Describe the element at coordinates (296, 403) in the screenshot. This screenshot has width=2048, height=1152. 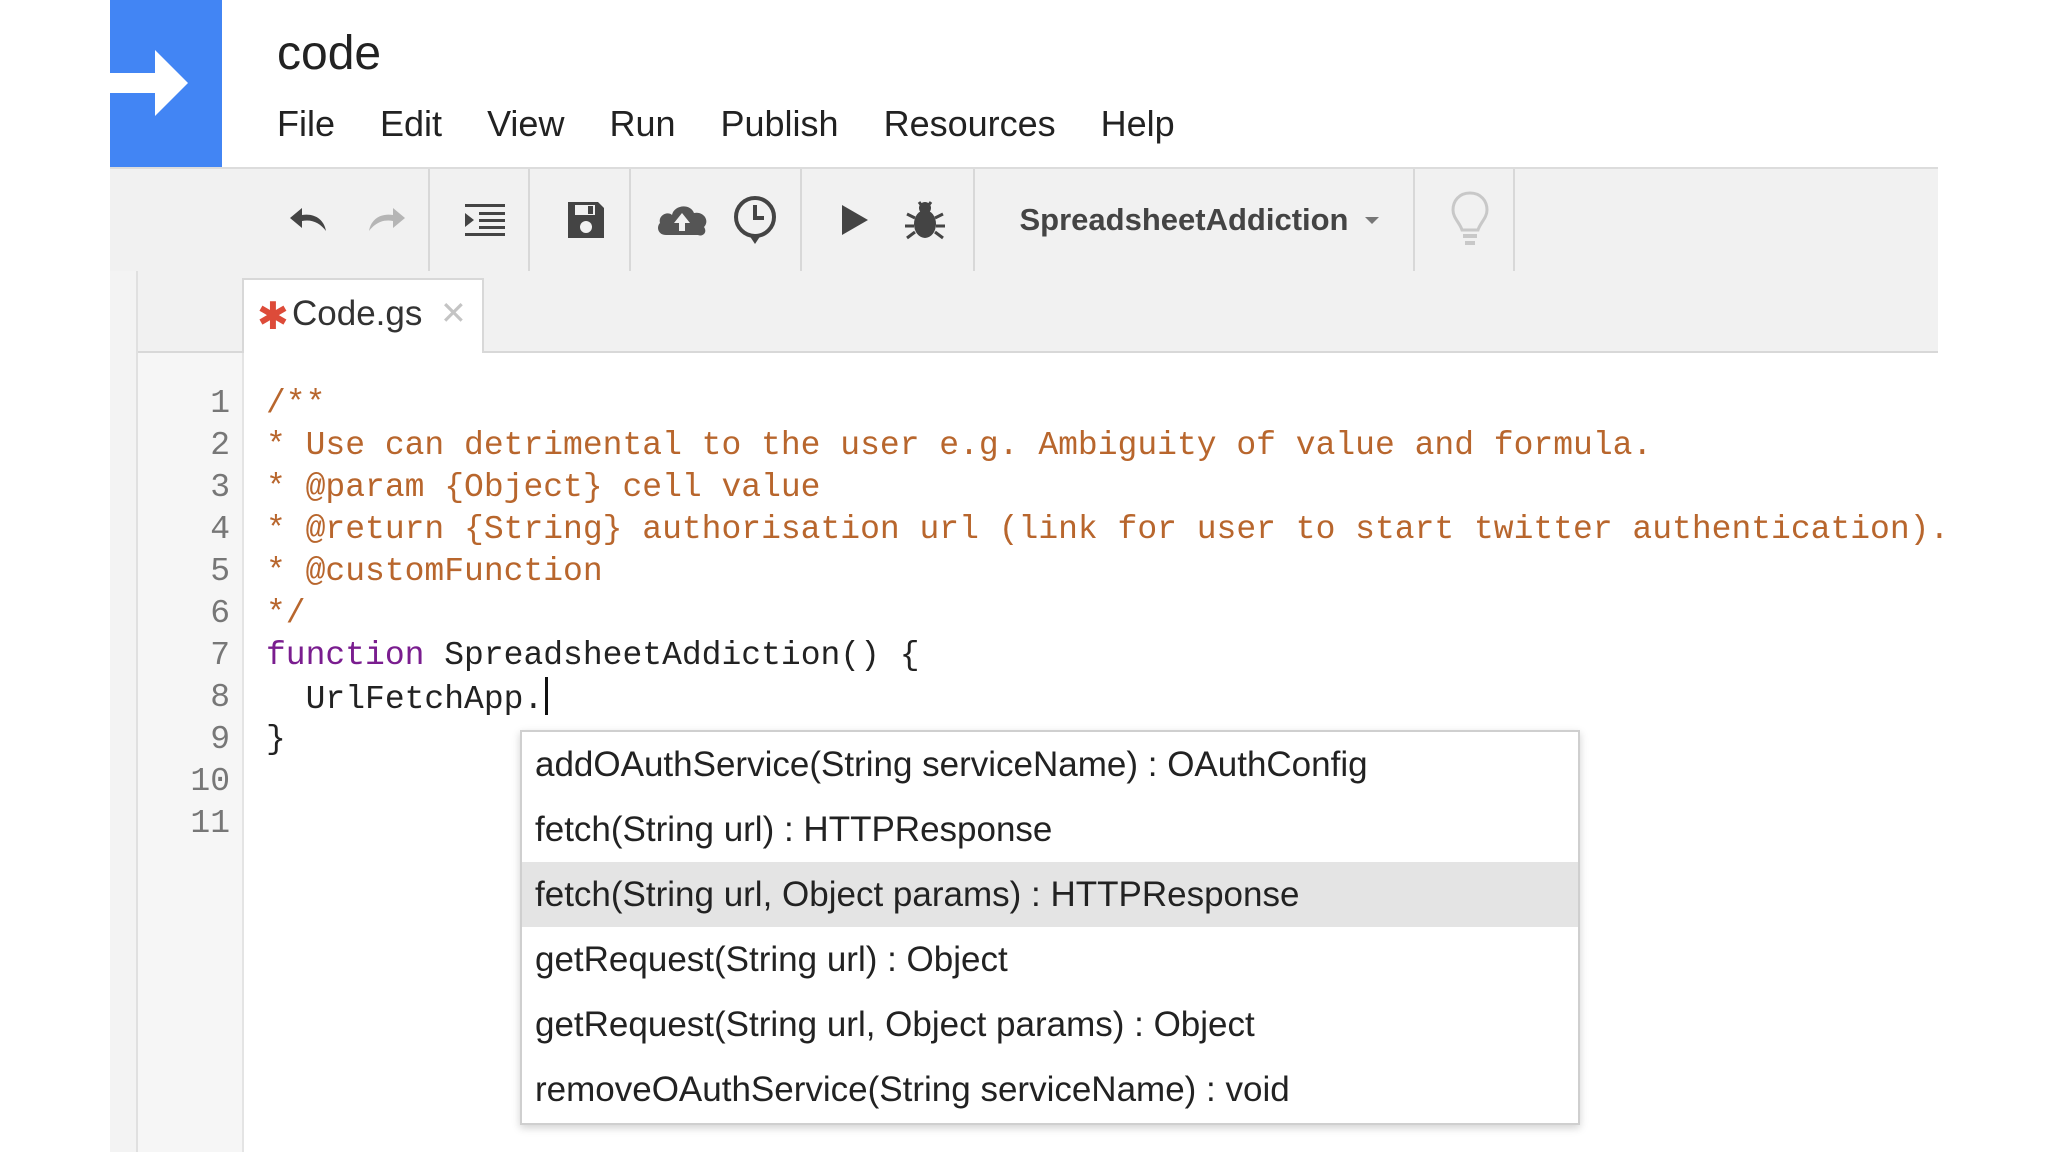
I see `code-line: /**` at that location.